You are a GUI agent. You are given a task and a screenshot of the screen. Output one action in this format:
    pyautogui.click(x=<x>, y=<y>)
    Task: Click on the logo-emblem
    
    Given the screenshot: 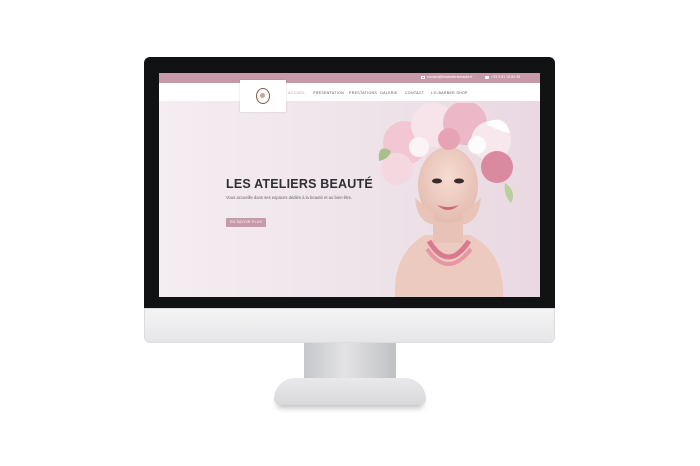 What is the action you would take?
    pyautogui.click(x=263, y=96)
    